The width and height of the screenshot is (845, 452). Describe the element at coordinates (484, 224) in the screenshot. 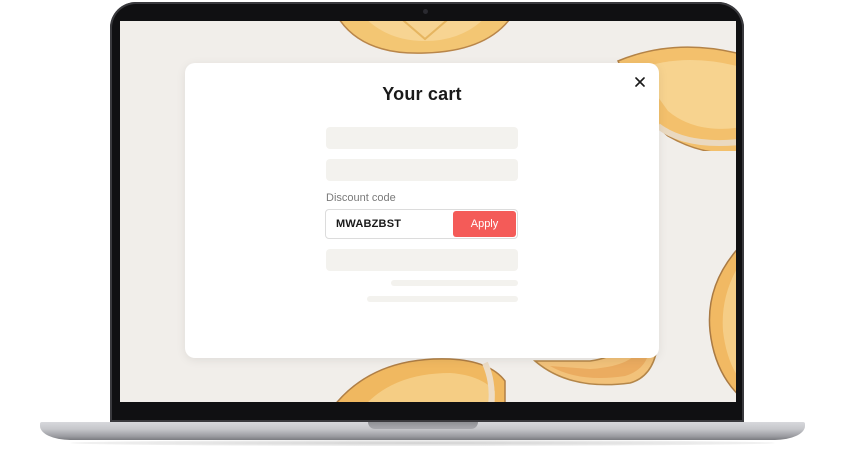

I see `apply-discount-button: Apply` at that location.